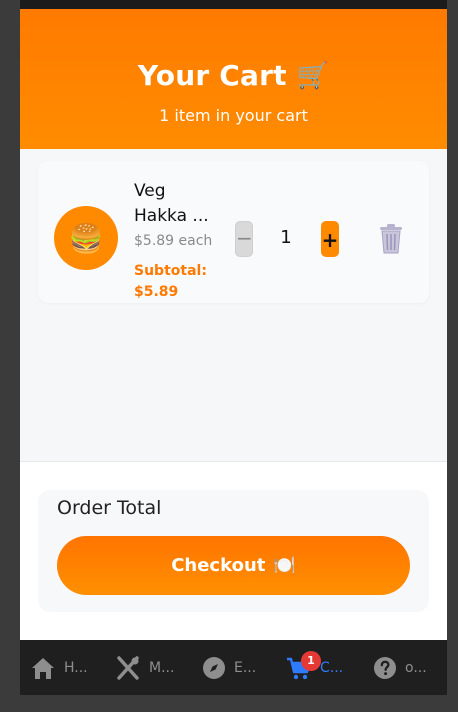 The image size is (458, 712). What do you see at coordinates (233, 703) in the screenshot?
I see `bottom-strip` at bounding box center [233, 703].